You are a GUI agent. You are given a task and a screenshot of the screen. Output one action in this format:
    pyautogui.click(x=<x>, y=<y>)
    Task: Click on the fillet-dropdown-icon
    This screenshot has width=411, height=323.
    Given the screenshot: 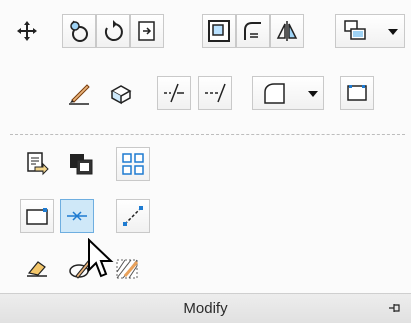 What is the action you would take?
    pyautogui.click(x=274, y=93)
    